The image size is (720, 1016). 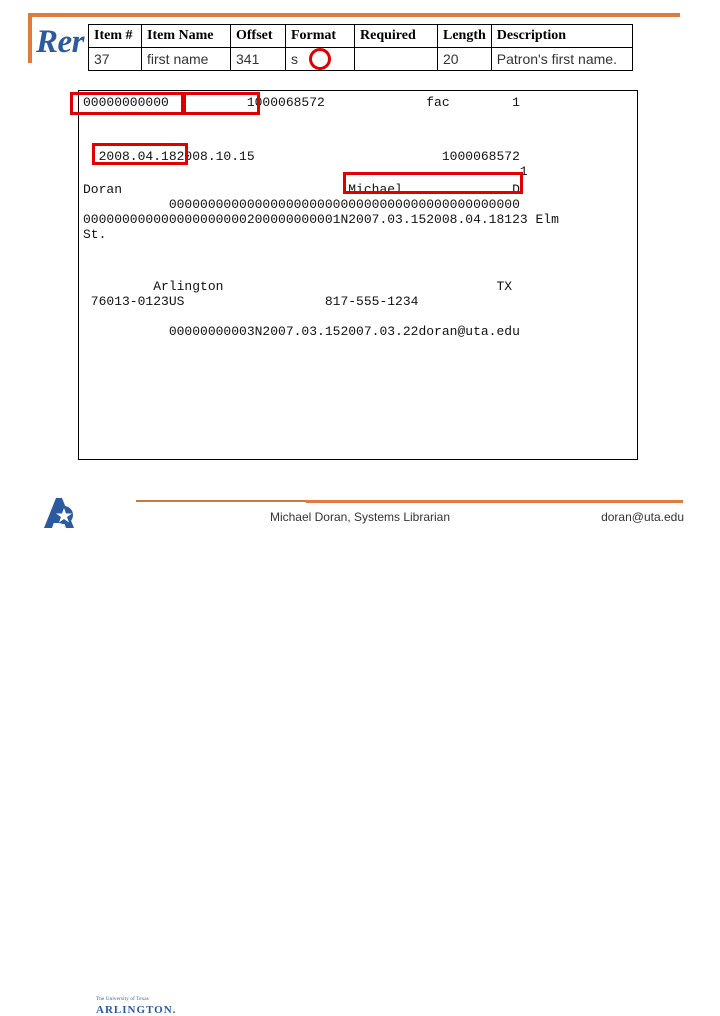 I want to click on dump-line-4: 1, so click(x=305, y=171).